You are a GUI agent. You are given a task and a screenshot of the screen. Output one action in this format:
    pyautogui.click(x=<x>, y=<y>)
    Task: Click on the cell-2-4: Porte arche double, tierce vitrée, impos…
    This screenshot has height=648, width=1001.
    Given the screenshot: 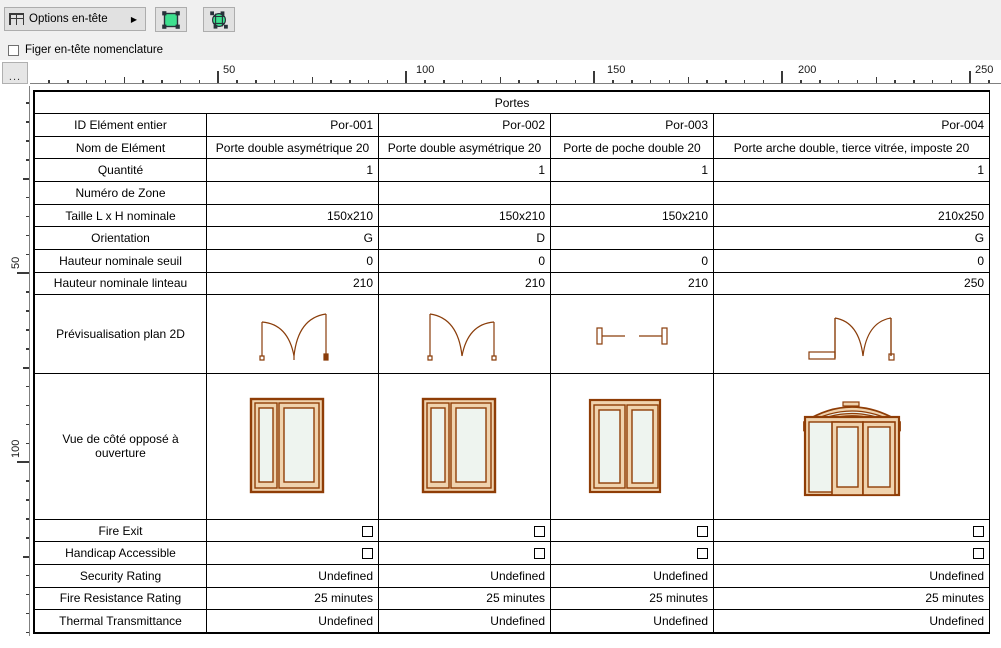 What is the action you would take?
    pyautogui.click(x=851, y=147)
    